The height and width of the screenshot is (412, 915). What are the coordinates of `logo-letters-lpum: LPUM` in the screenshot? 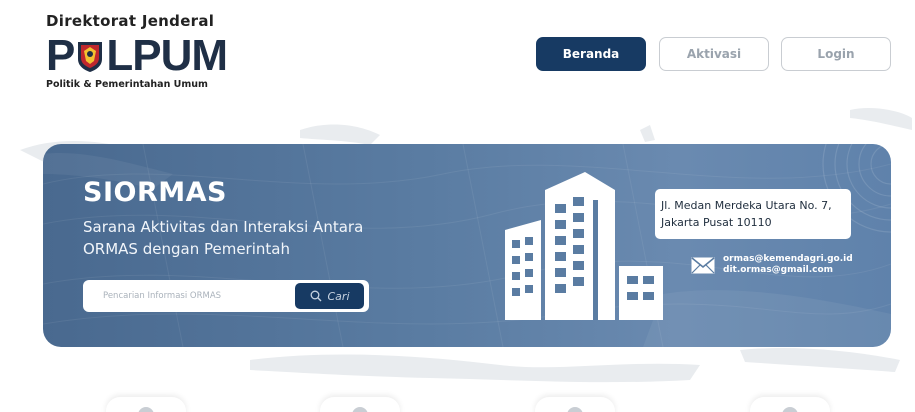 It's located at (167, 55).